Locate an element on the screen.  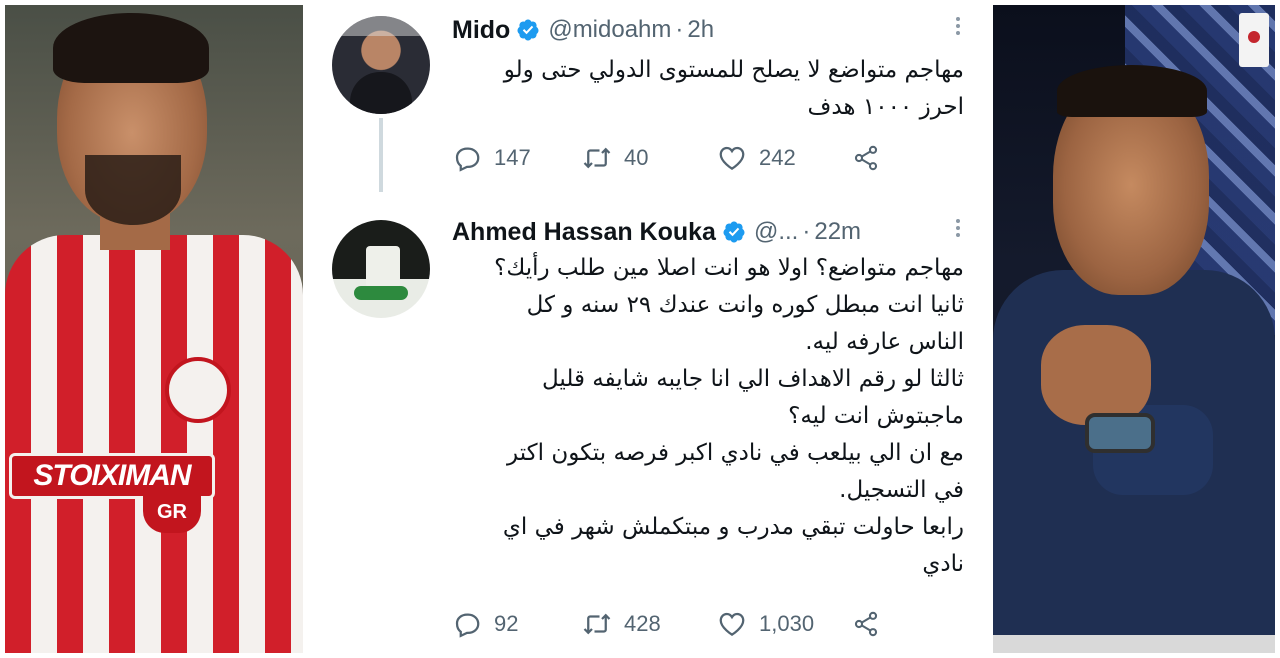
like-button: 242 is located at coordinates (784, 158).